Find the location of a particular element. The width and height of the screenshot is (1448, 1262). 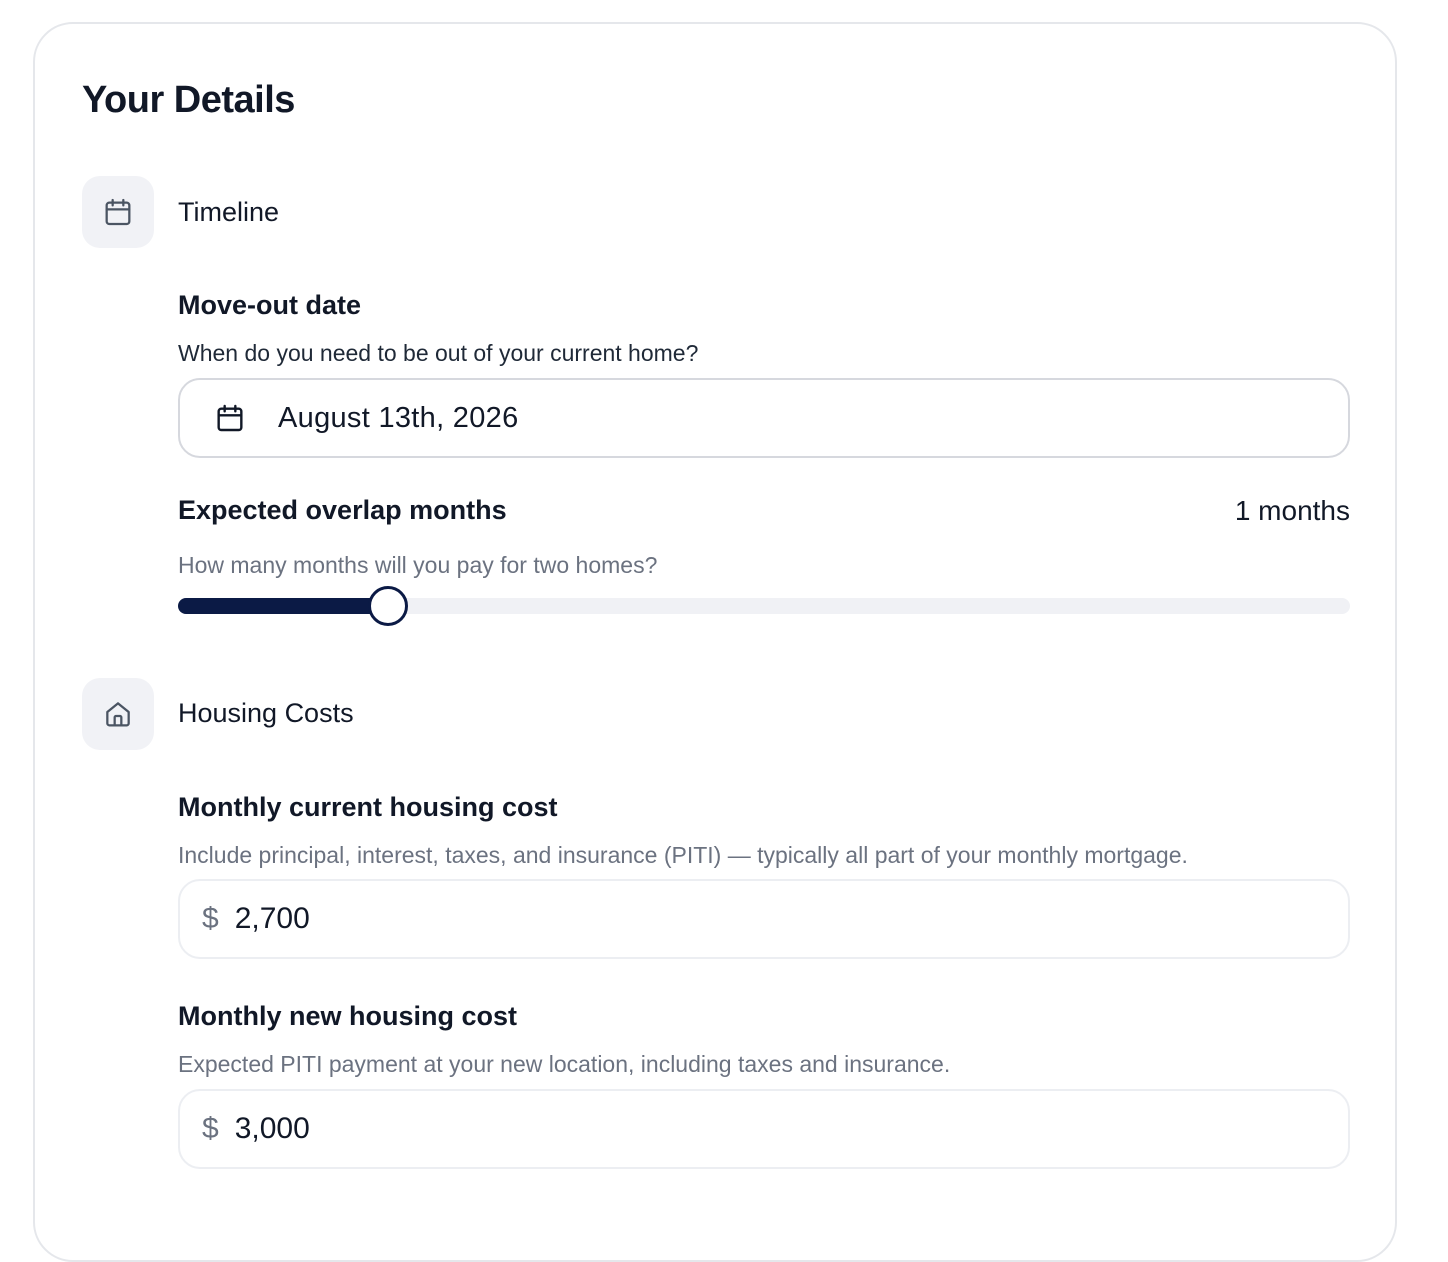

slider-fill is located at coordinates (283, 606).